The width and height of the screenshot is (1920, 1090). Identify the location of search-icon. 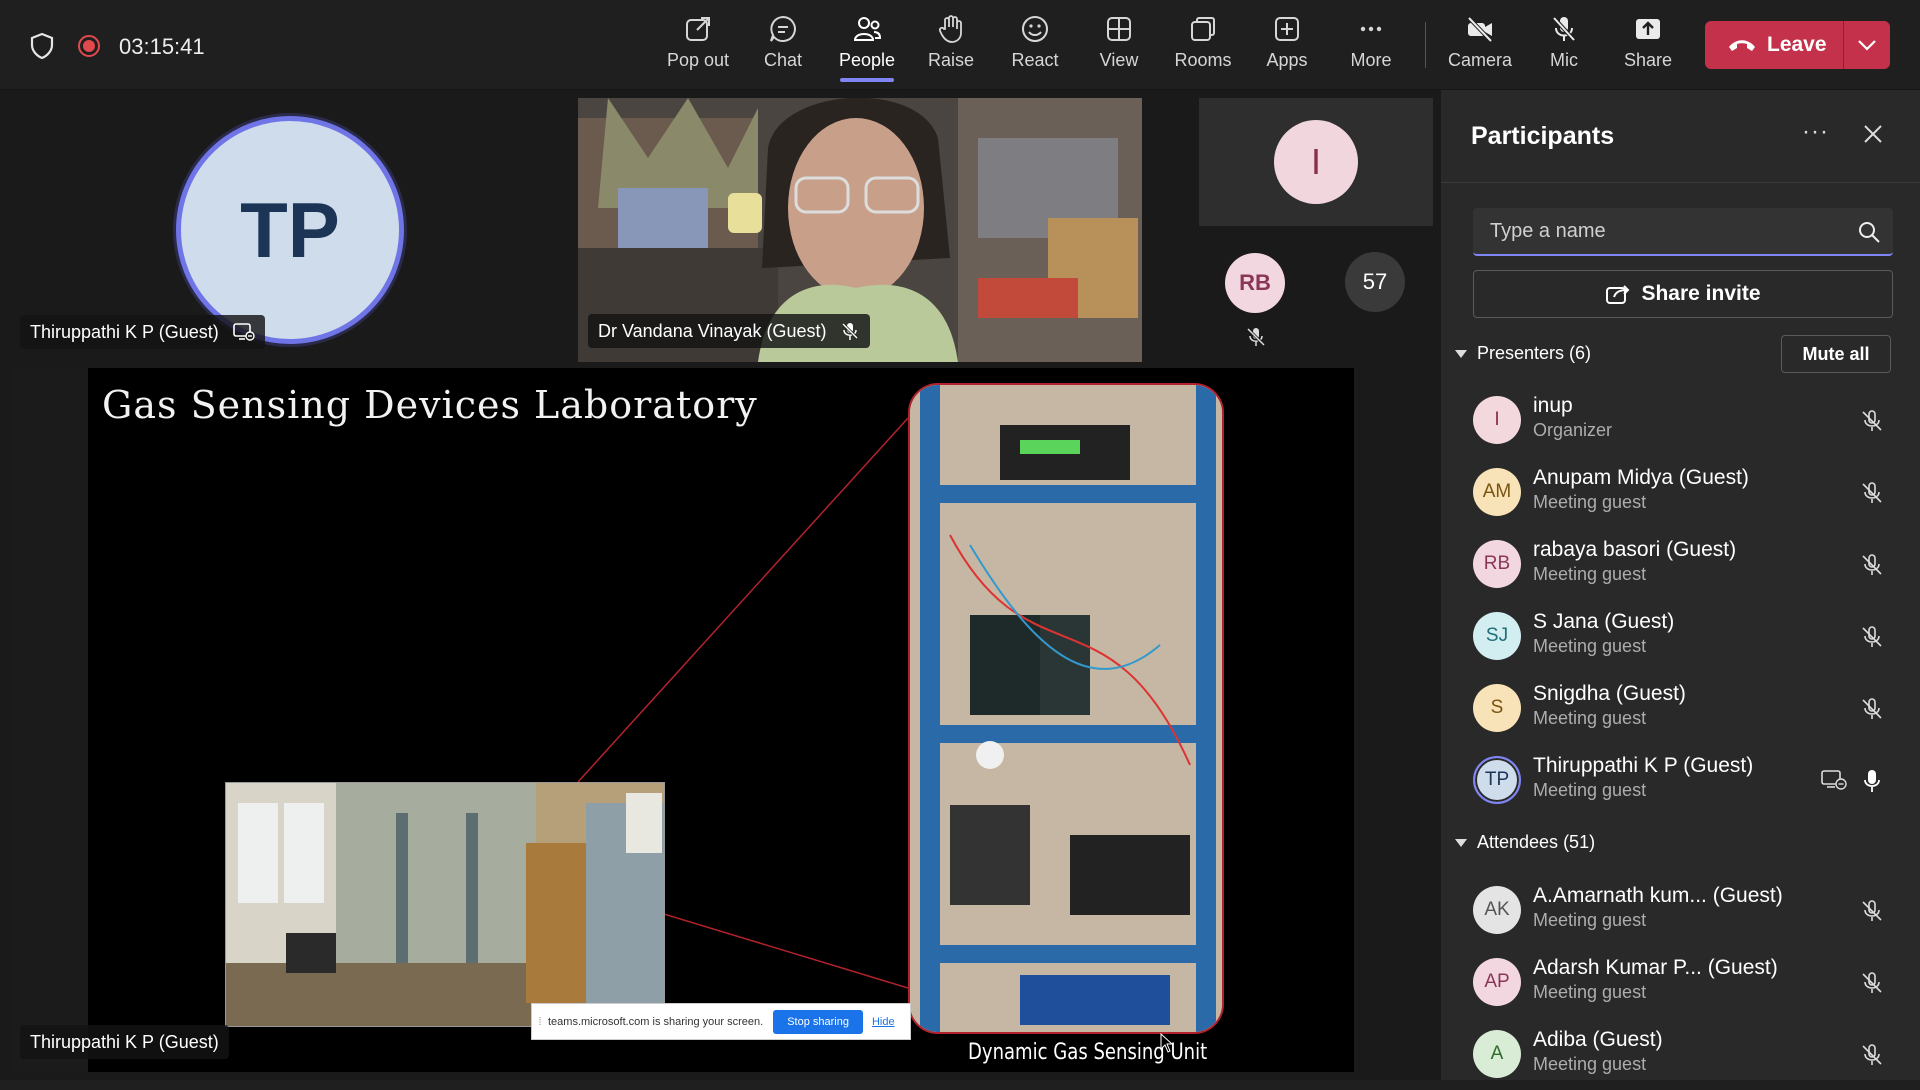
(1869, 232).